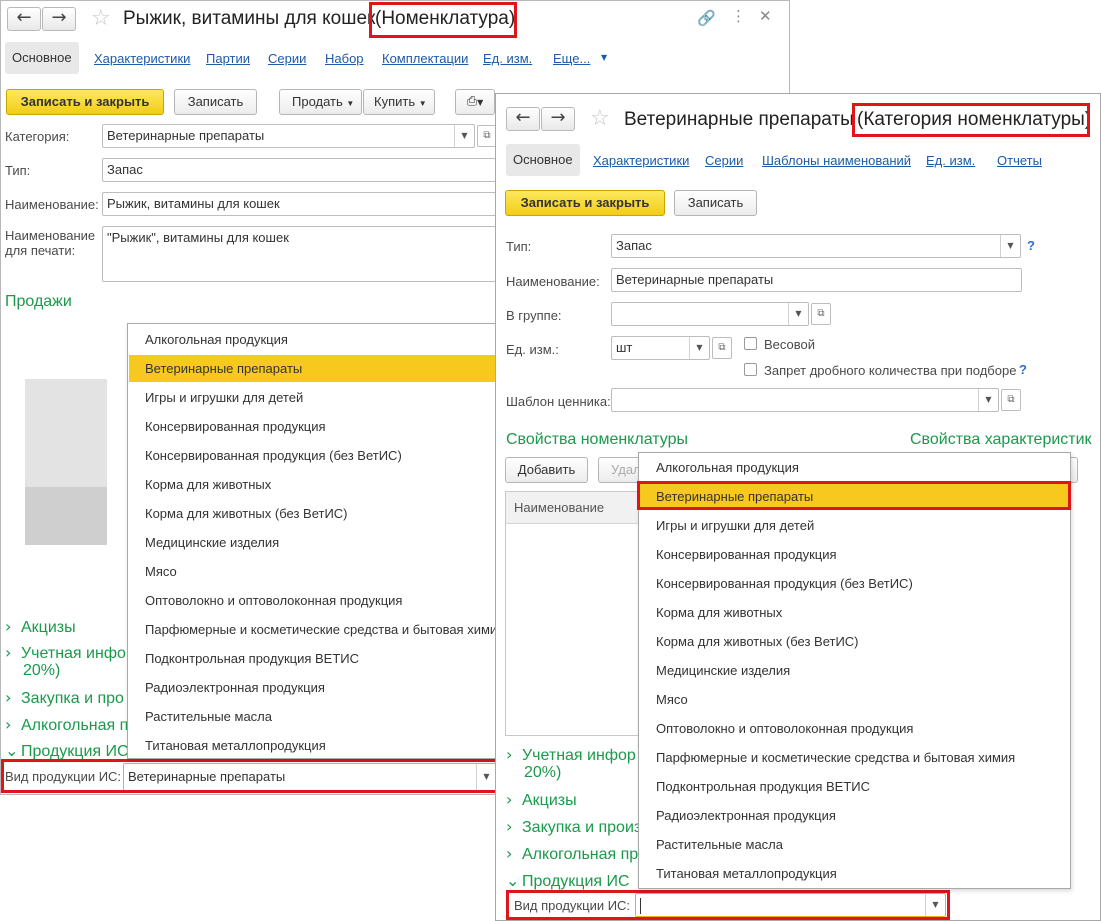 Image resolution: width=1101 pixels, height=921 pixels. I want to click on type-field: Запас, so click(299, 170).